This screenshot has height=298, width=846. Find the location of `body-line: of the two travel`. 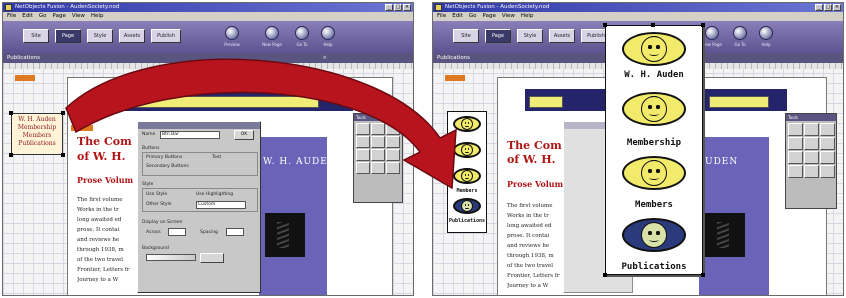

body-line: of the two travel is located at coordinates (530, 266).